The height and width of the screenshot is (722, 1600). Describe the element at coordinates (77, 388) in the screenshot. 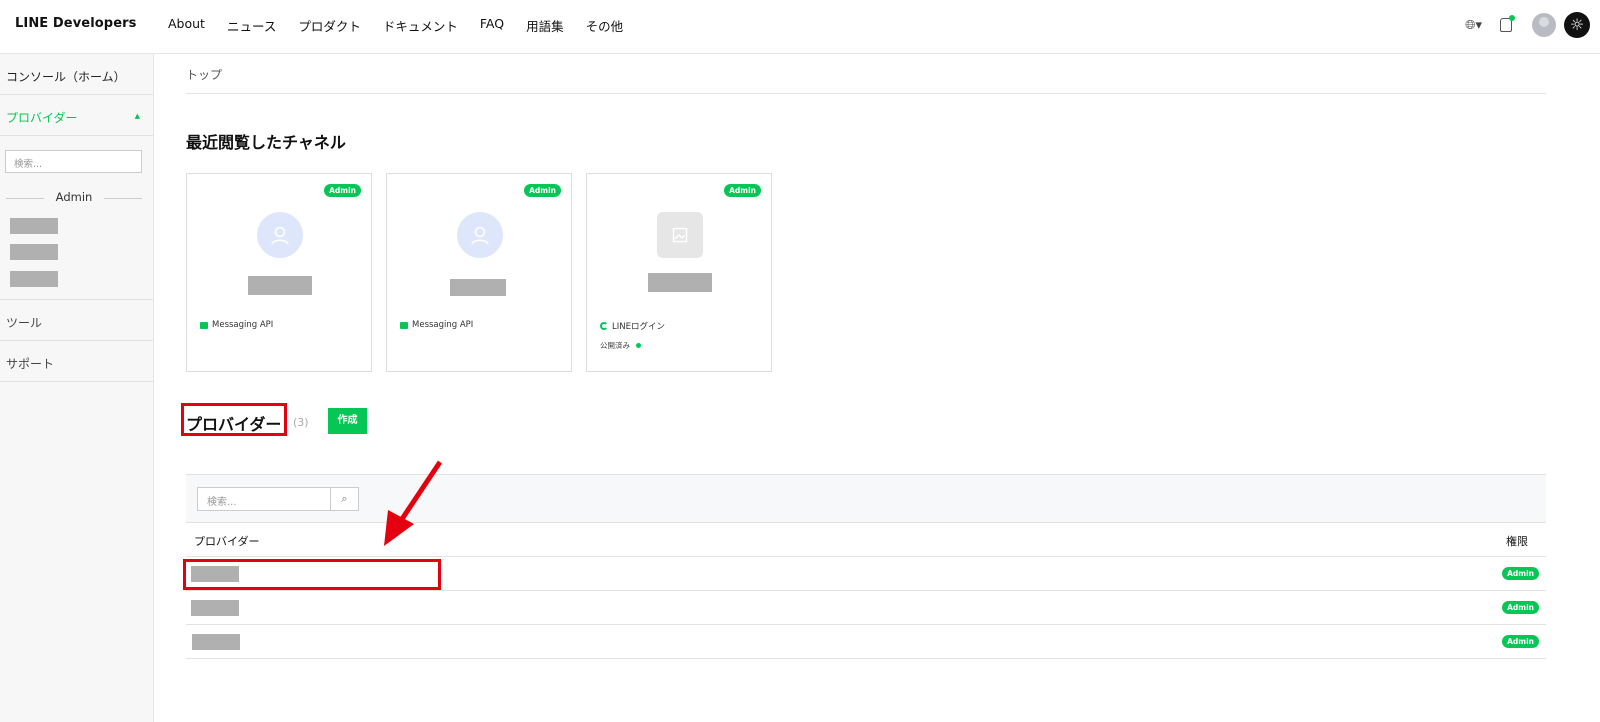

I see `sidebar: コンソール（ホーム） プロバイダー ▲ 検索... Admin ツール サポート` at that location.